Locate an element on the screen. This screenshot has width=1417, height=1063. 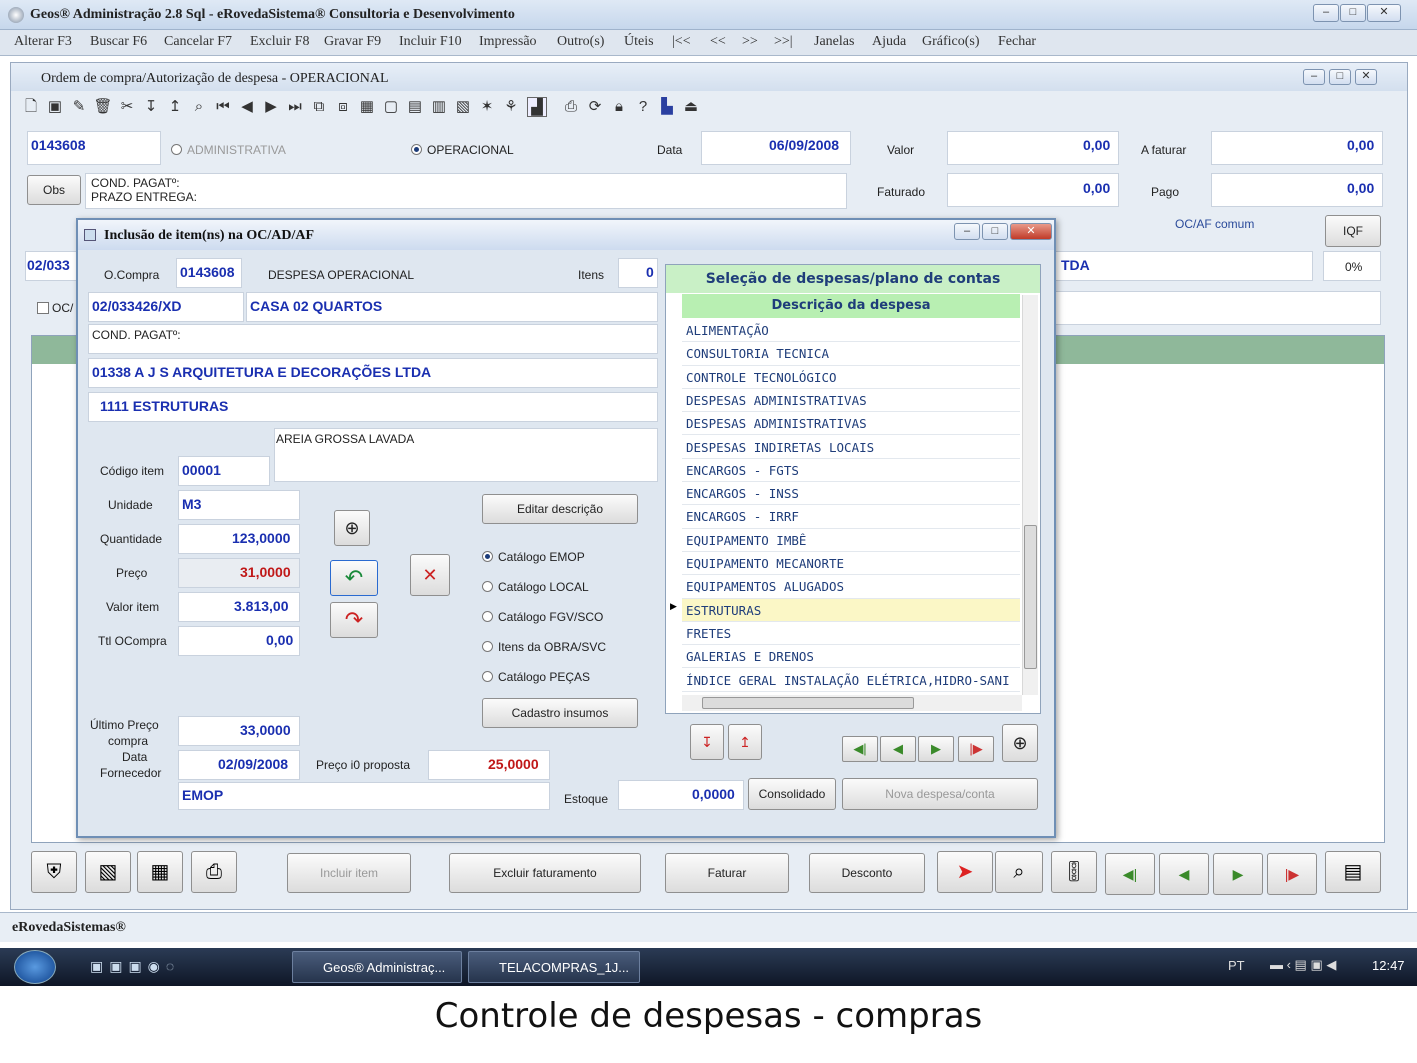
grid-first-button: ◀| is located at coordinates (860, 749).